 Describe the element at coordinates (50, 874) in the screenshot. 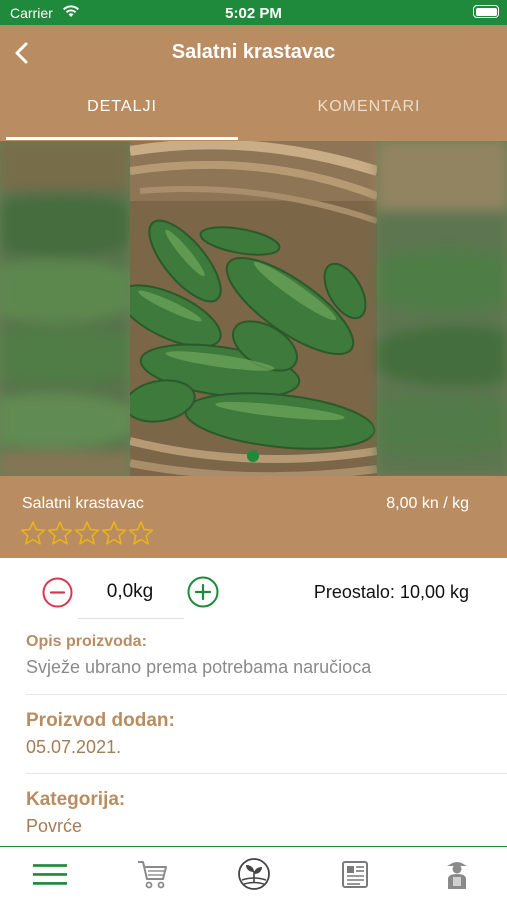

I see `menu-icon` at that location.